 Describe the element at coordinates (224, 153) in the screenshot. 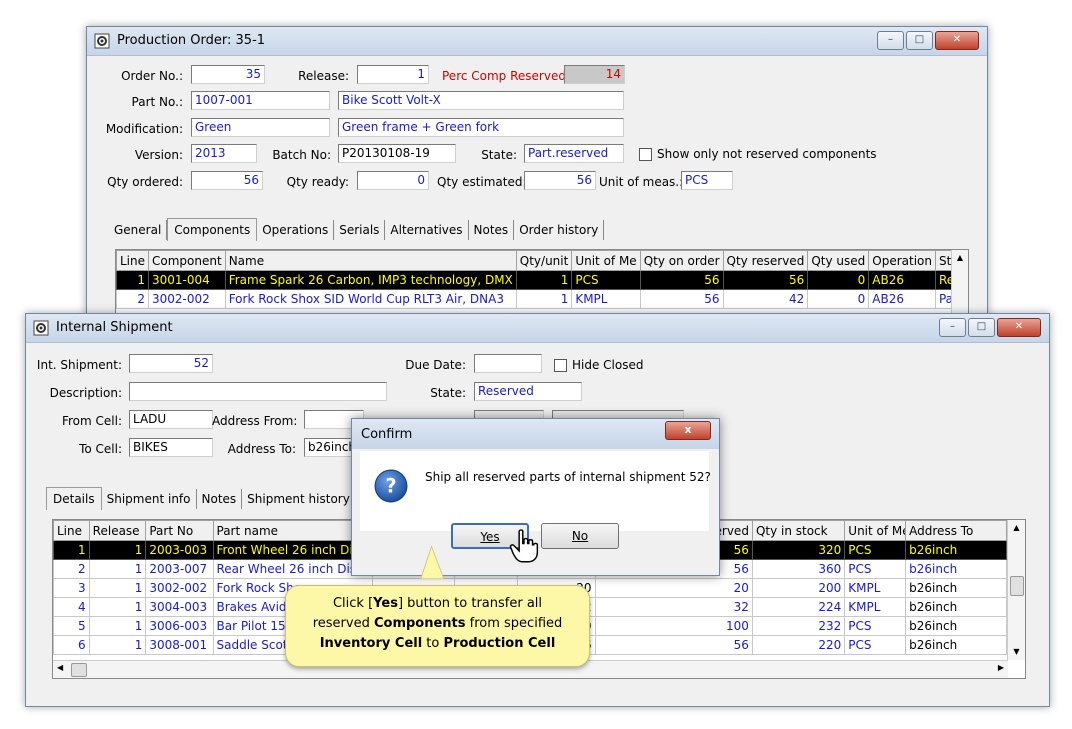

I see `version-field: 2013` at that location.